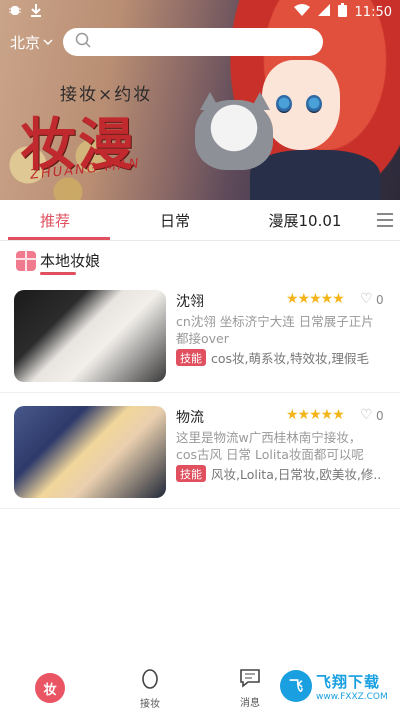 The image size is (400, 712). Describe the element at coordinates (15, 12) in the screenshot. I see `bug-icon` at that location.